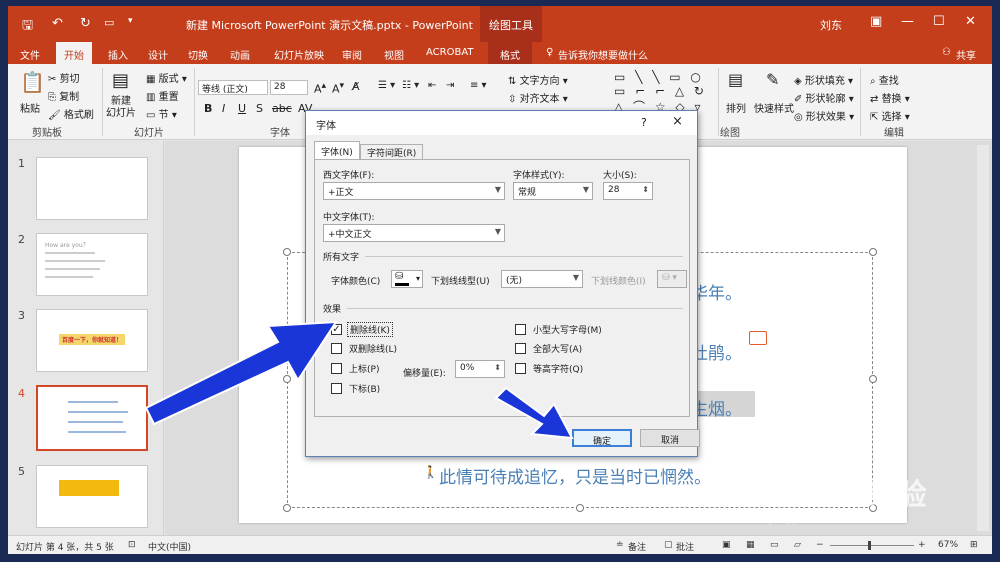 The image size is (1000, 562). Describe the element at coordinates (677, 121) in the screenshot. I see `close-icon: ×` at that location.